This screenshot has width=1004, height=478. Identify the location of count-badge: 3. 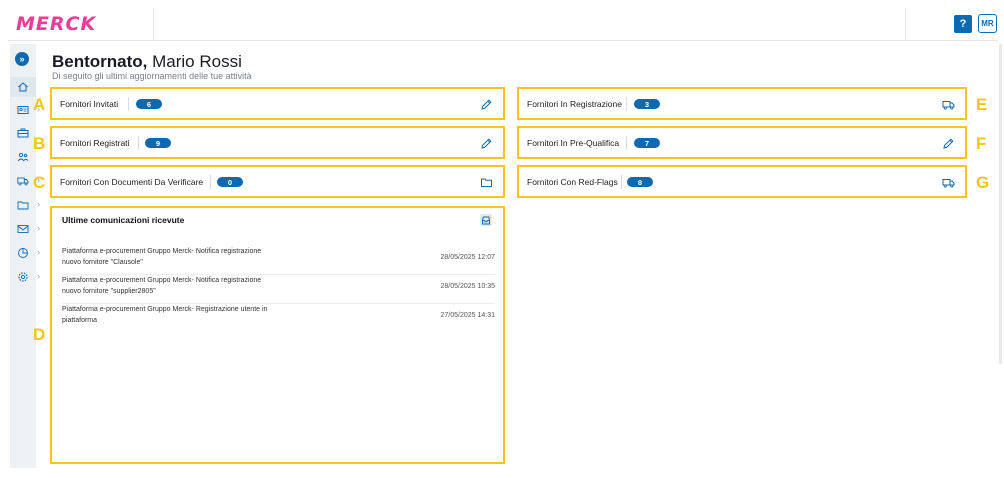
(647, 104).